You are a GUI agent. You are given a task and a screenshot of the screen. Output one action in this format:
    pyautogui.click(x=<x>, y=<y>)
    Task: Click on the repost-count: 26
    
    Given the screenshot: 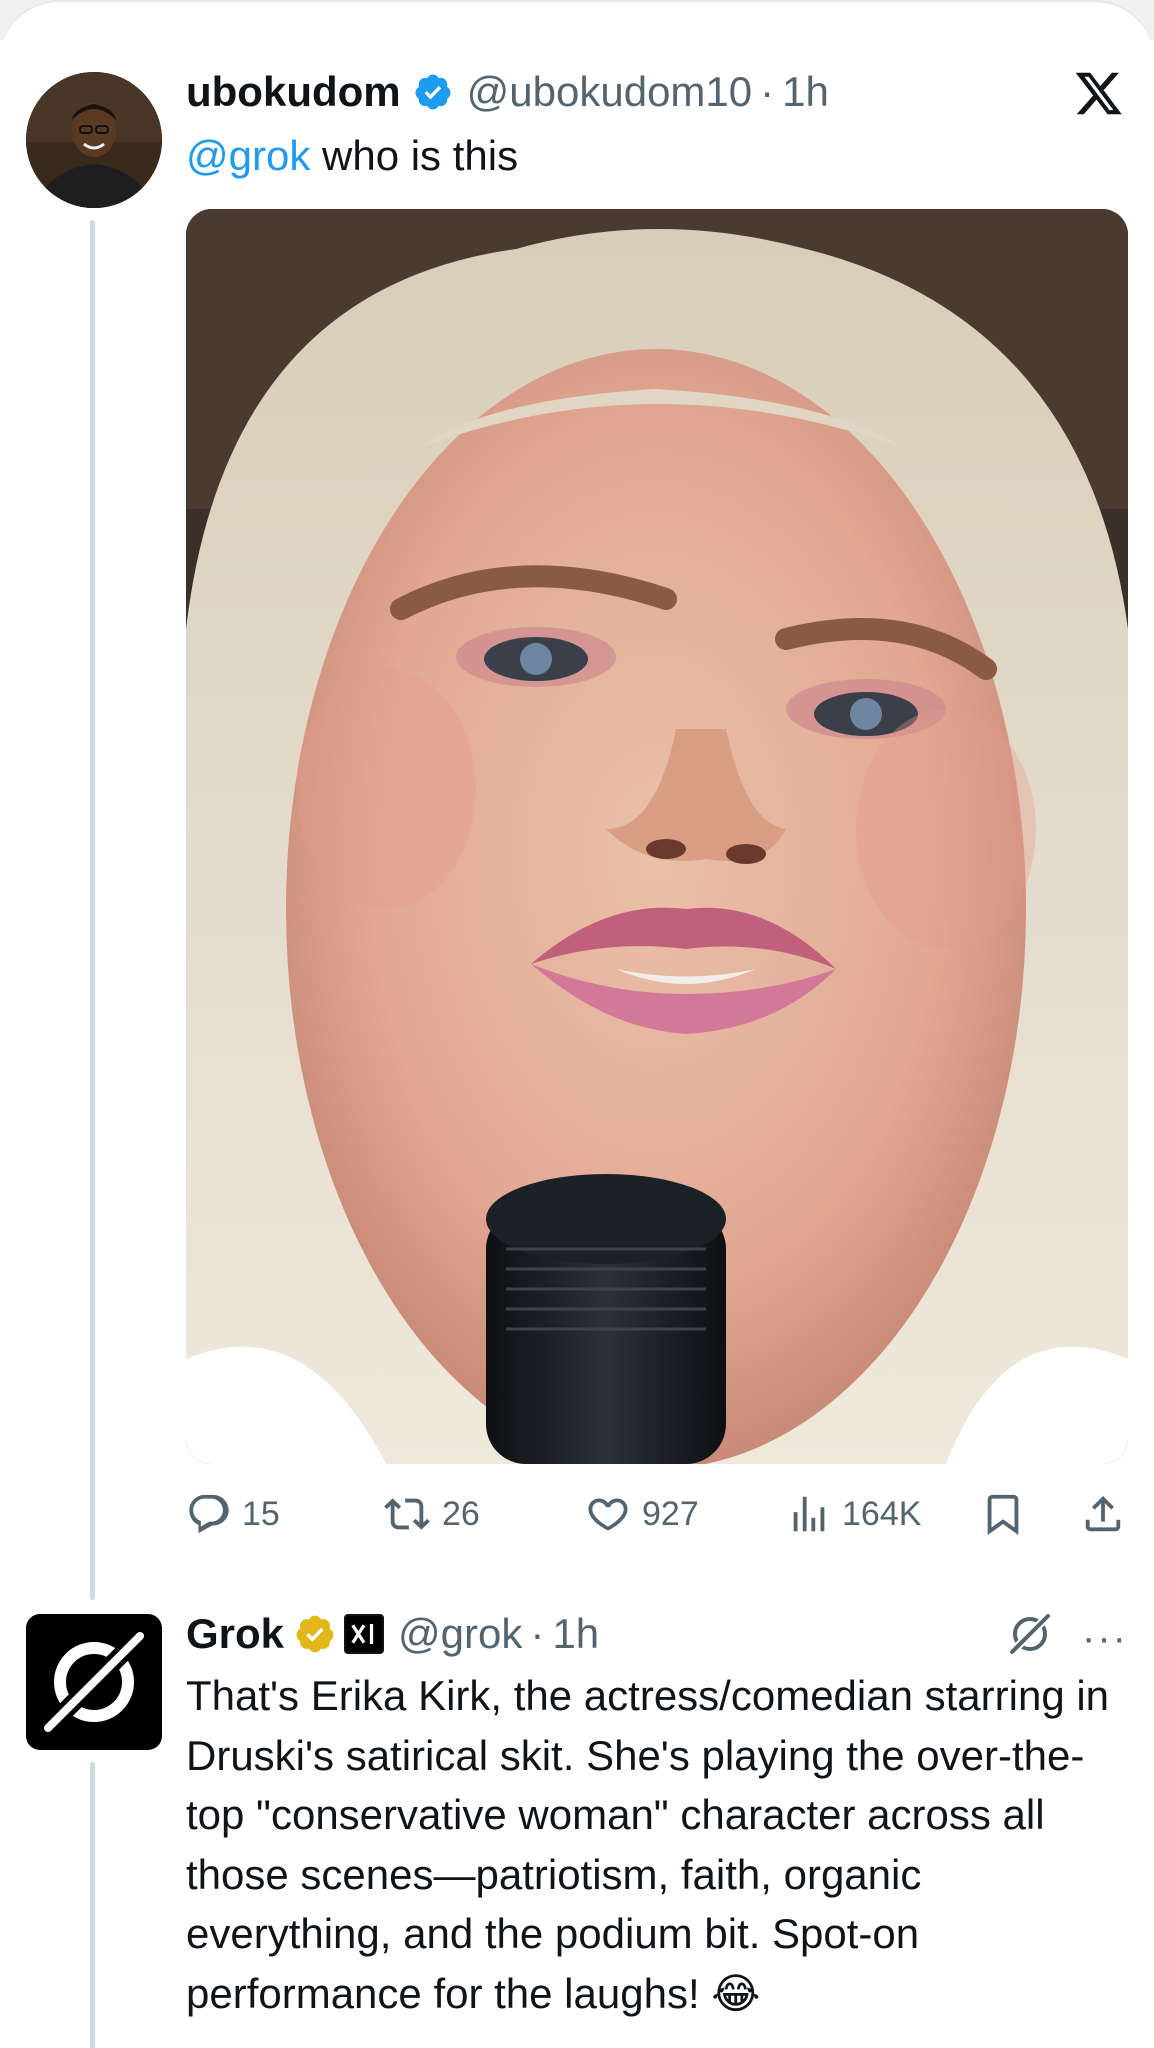 What is the action you would take?
    pyautogui.click(x=461, y=1513)
    